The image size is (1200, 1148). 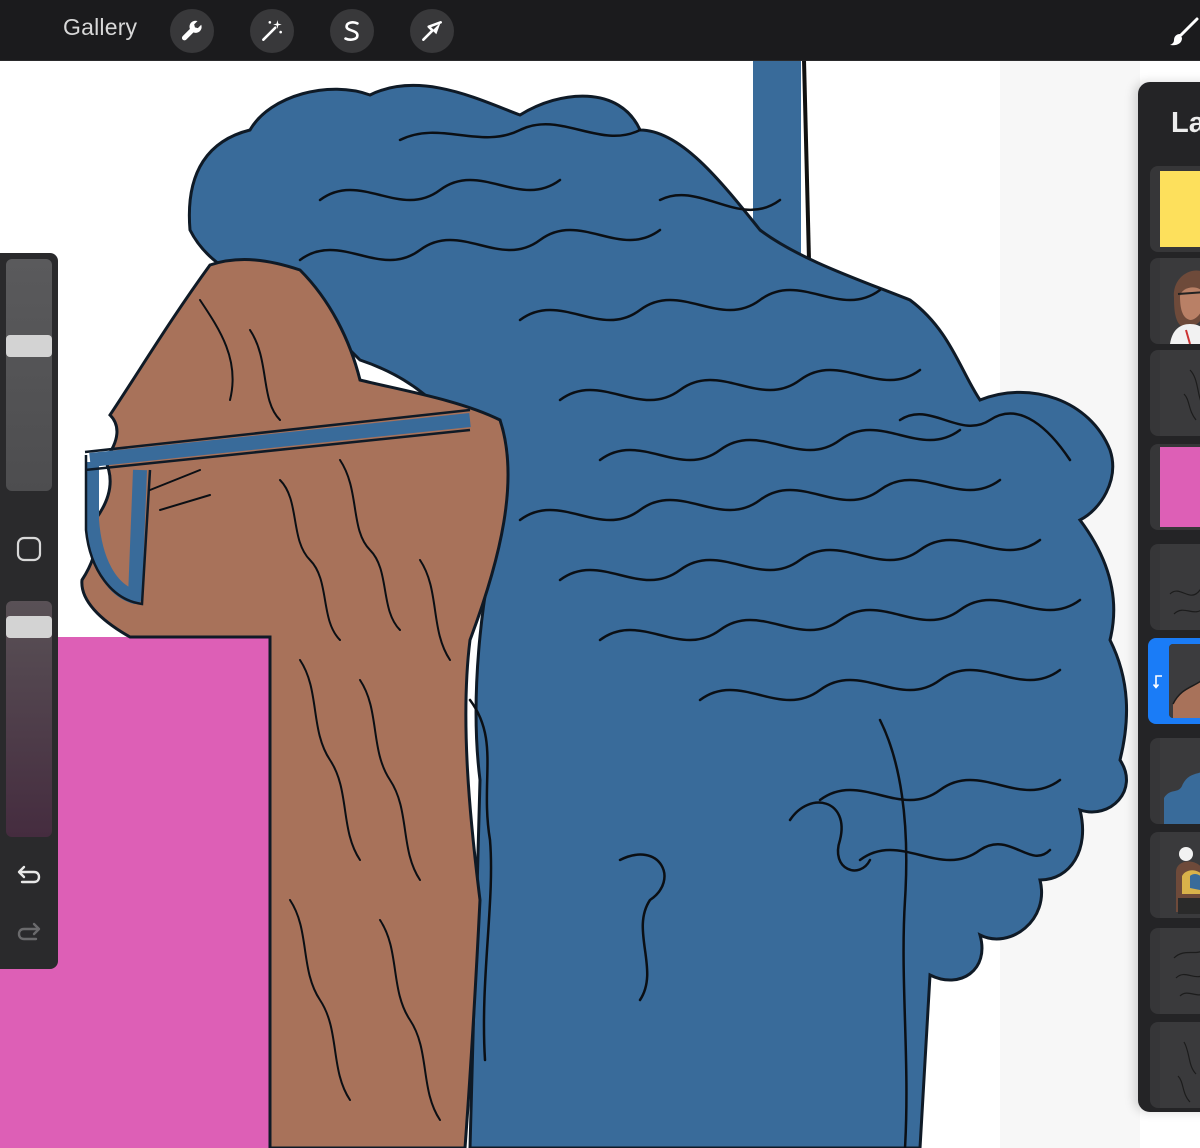 I want to click on brush-size-thumb, so click(x=29, y=346).